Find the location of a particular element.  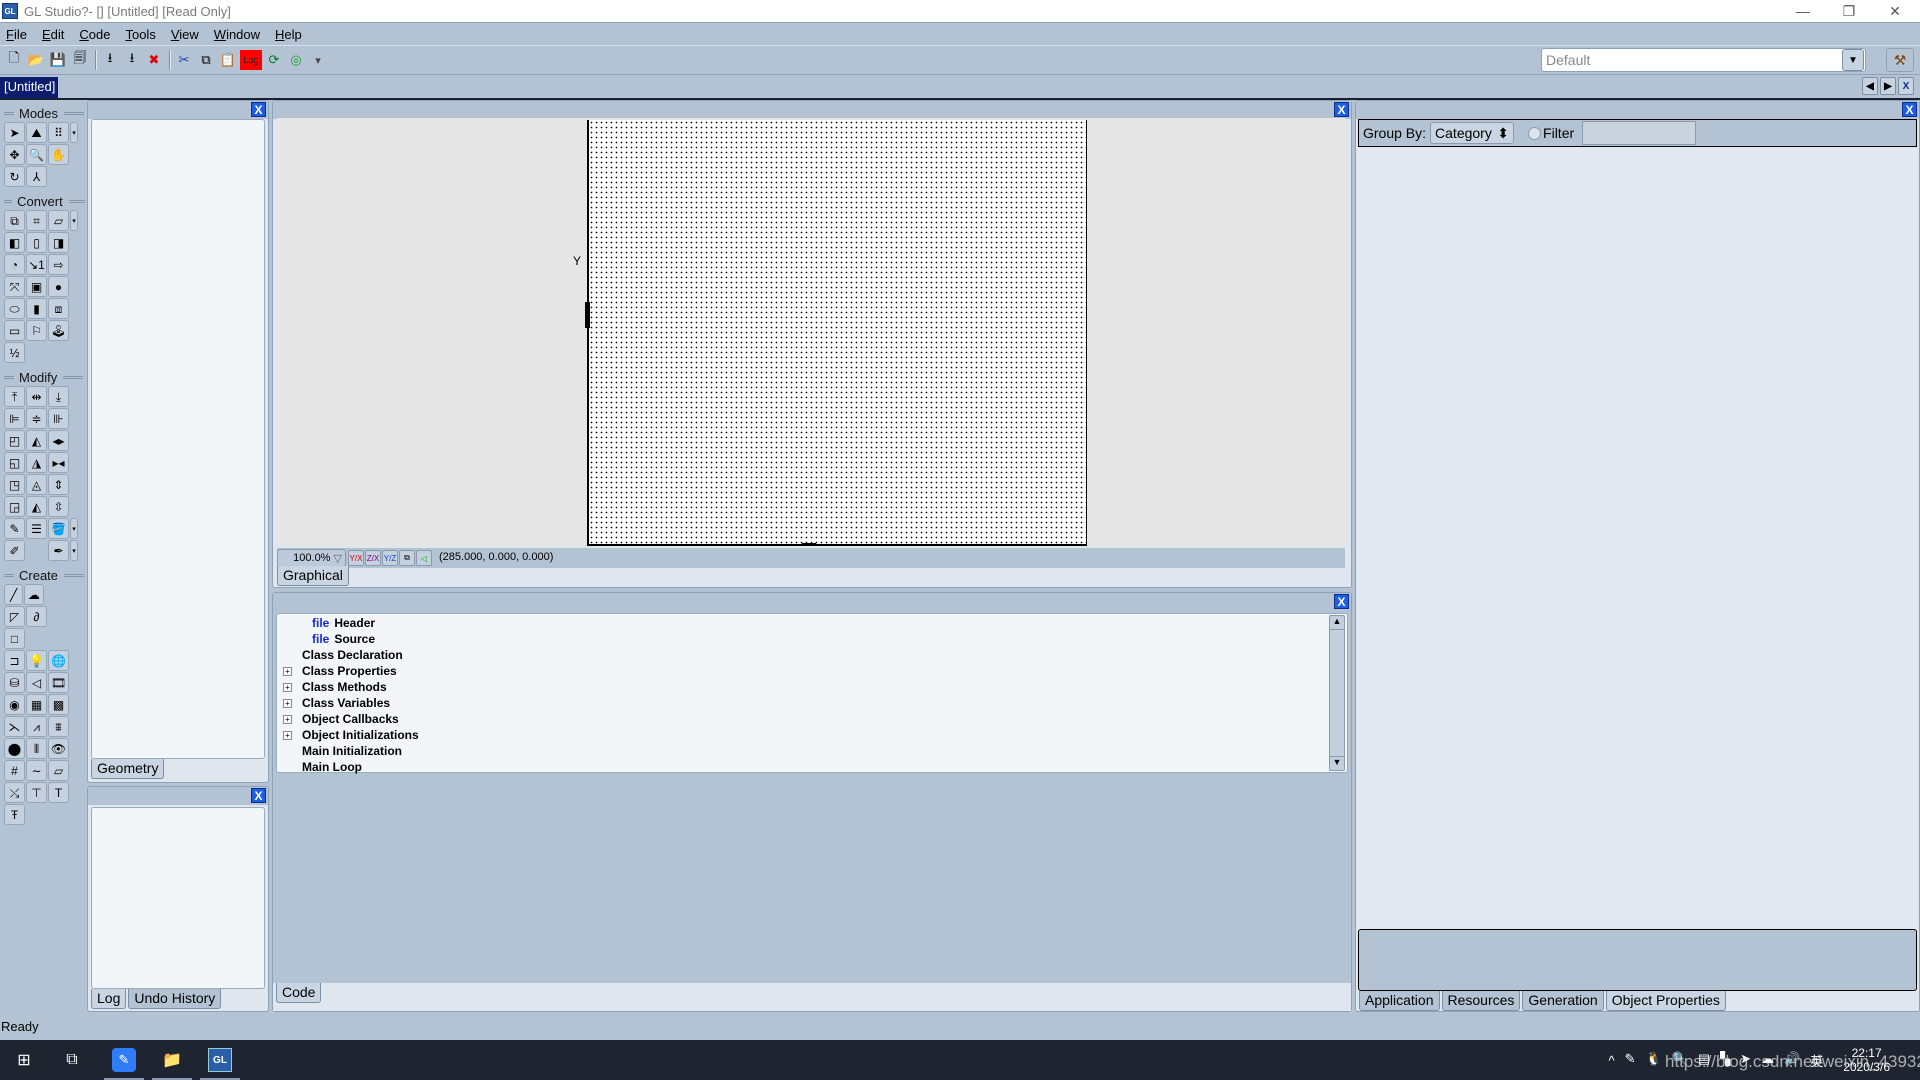

import-icon: ⭳ is located at coordinates (110, 60).